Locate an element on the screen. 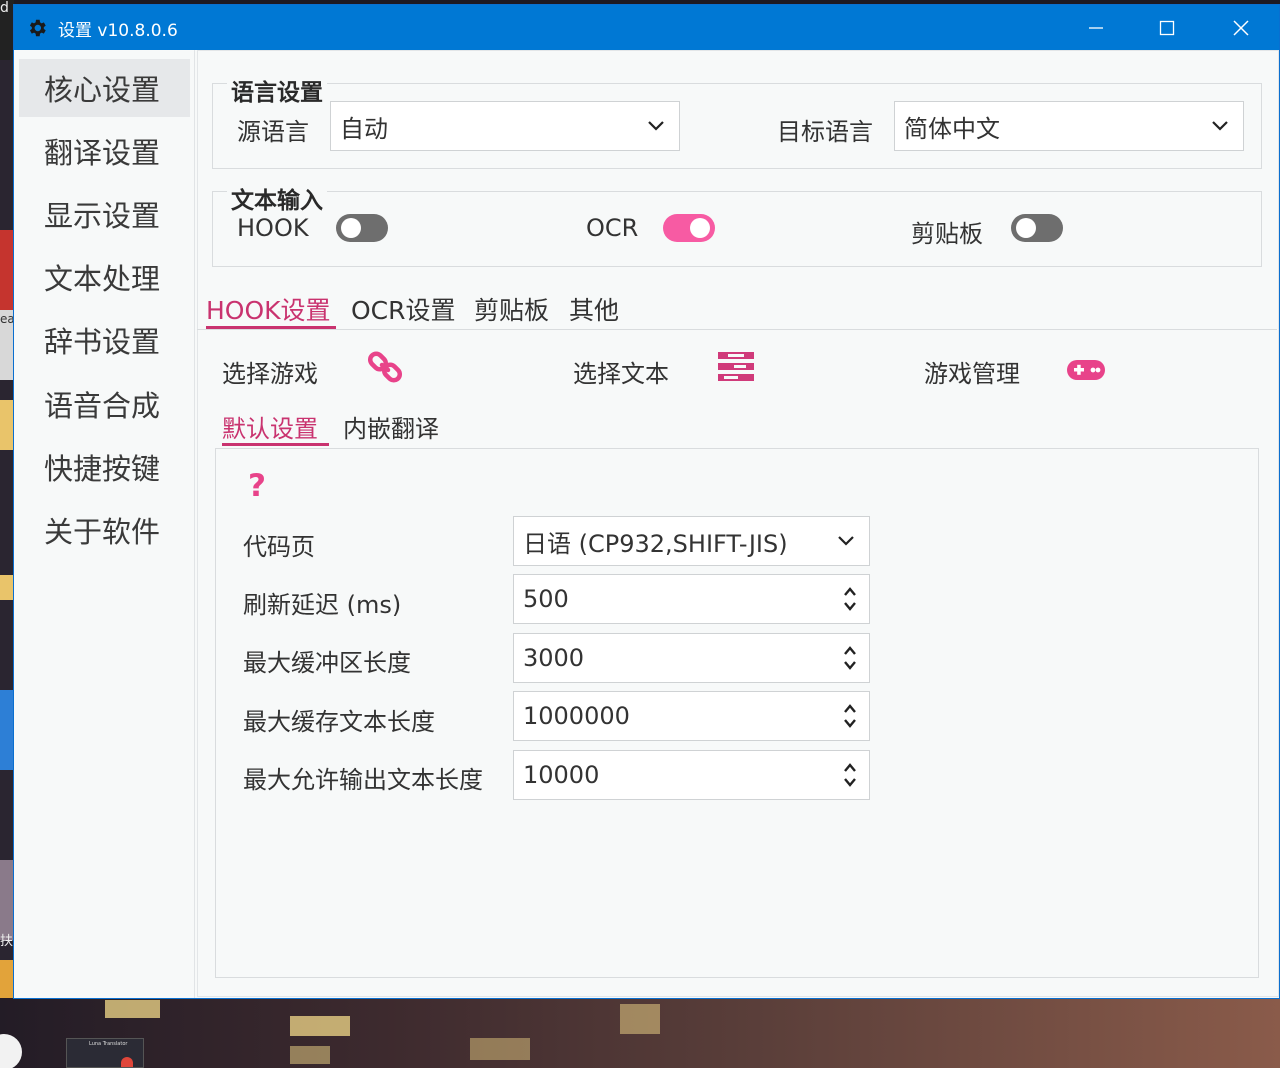  max-buffer-length-label: 最大缓冲区长度 is located at coordinates (327, 663).